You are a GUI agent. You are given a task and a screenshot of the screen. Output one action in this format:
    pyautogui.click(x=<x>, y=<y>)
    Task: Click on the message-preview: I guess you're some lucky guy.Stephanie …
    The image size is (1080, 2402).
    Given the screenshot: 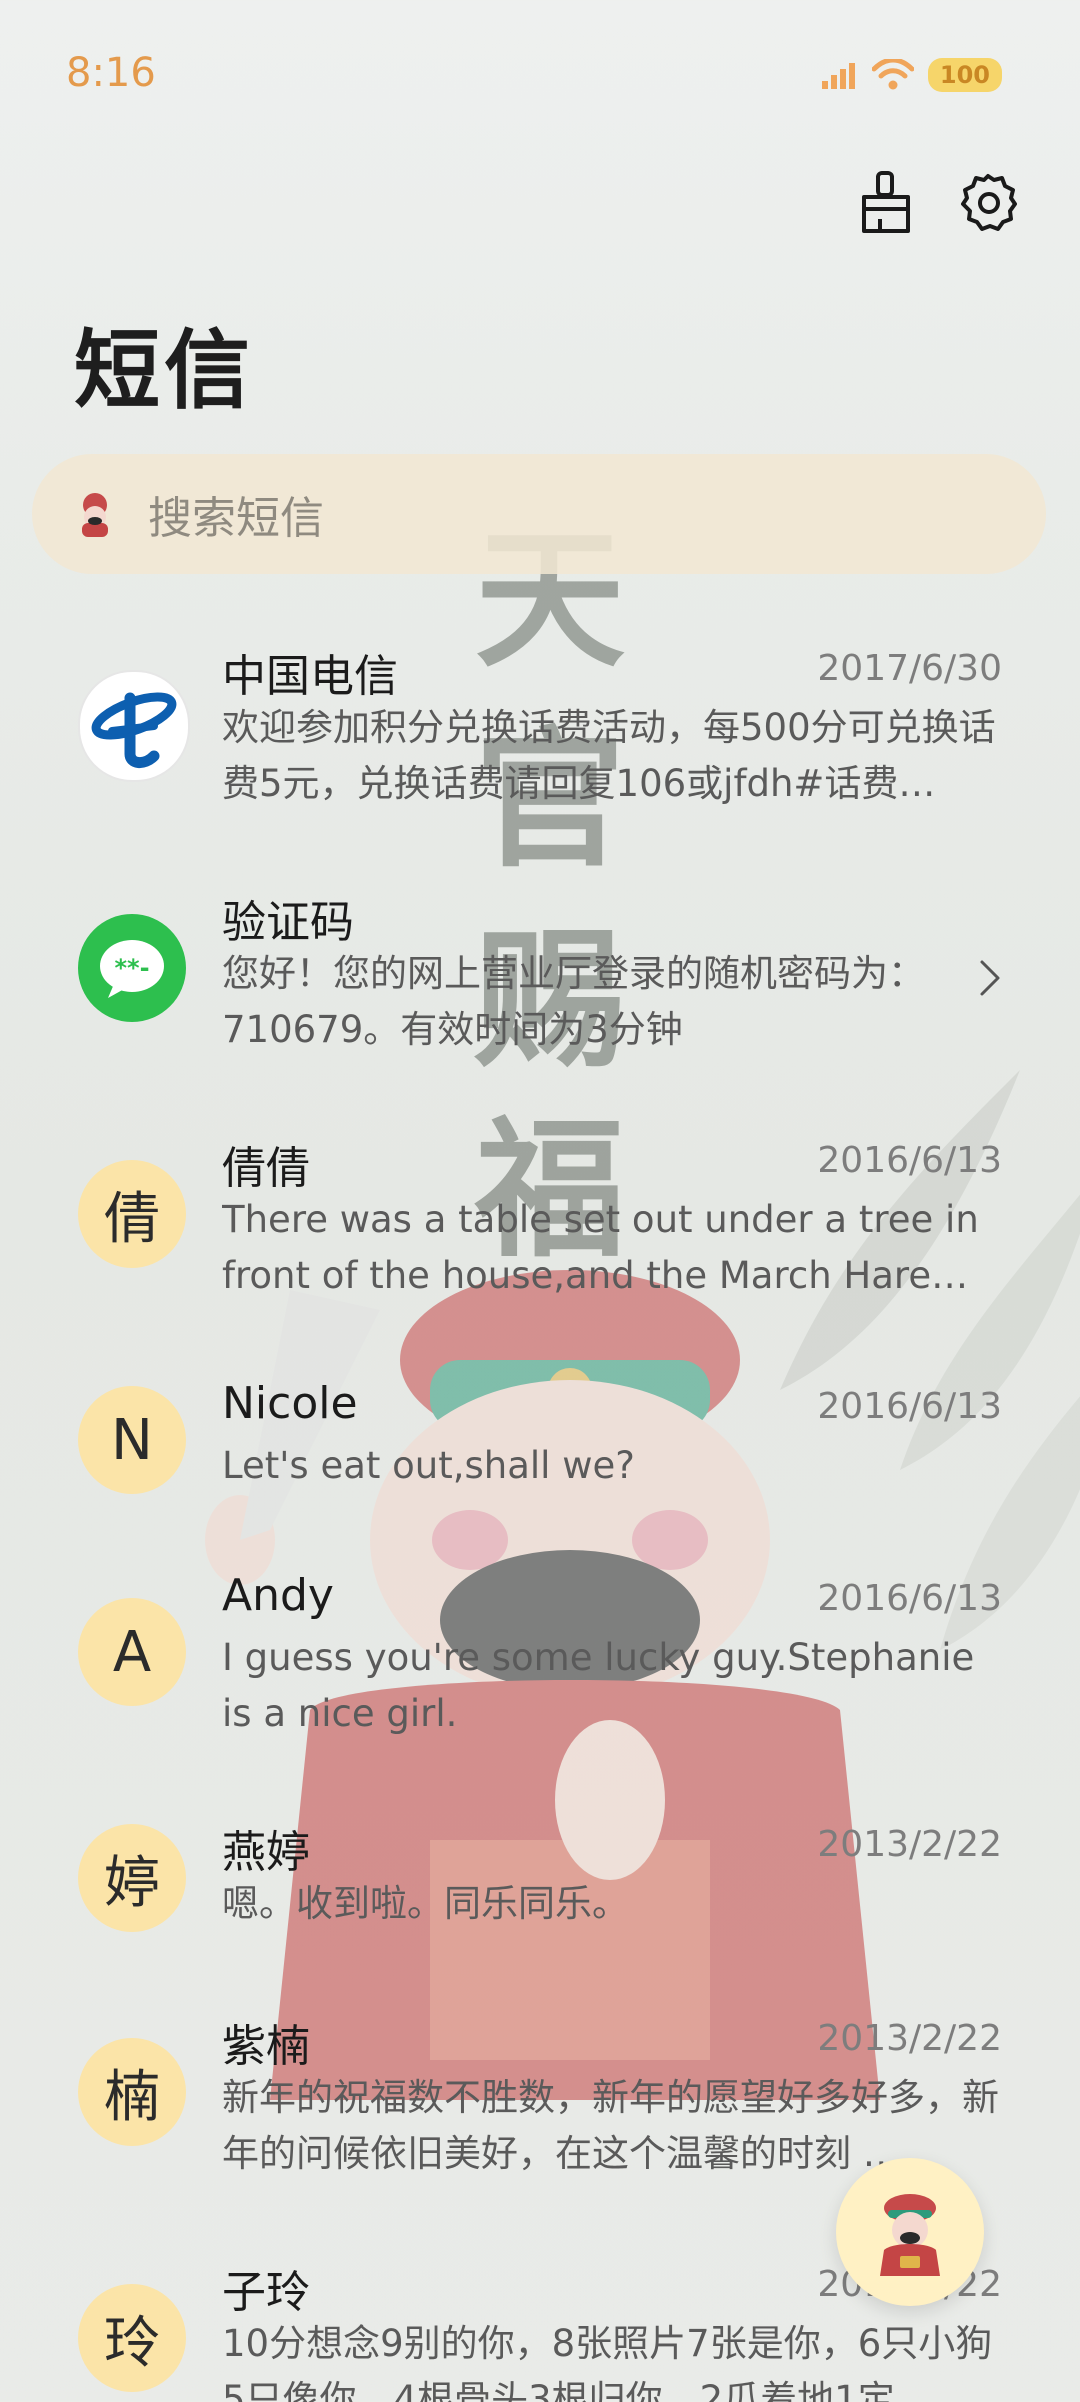 What is the action you would take?
    pyautogui.click(x=598, y=1685)
    